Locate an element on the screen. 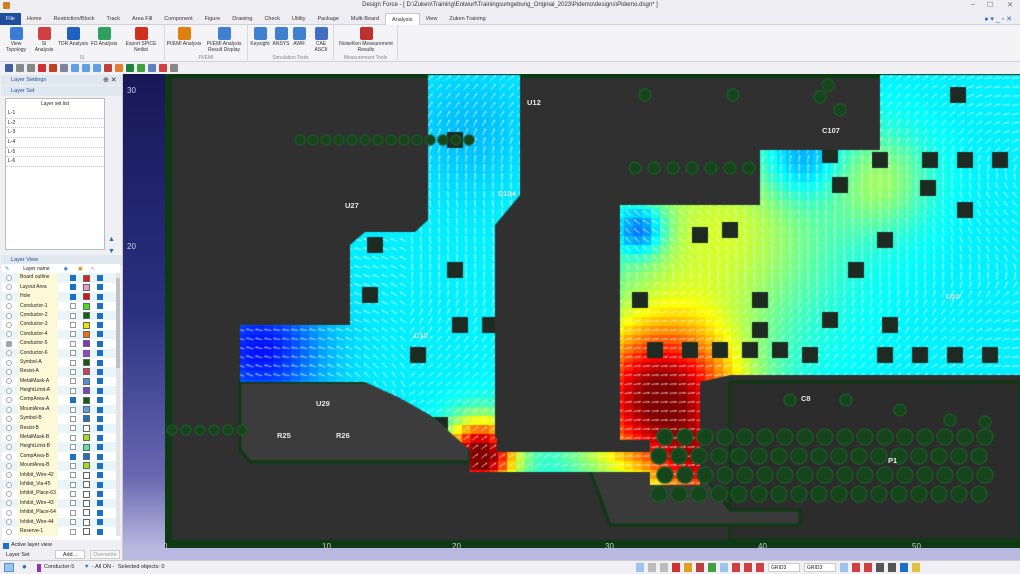  layer-row: Conductor-3 is located at coordinates (61, 325).